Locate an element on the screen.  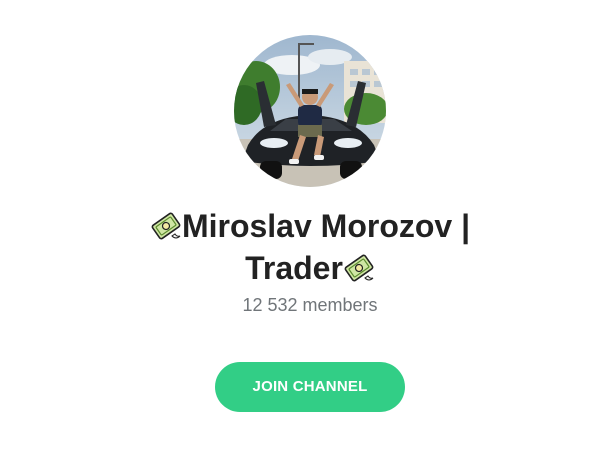
channel-title-part1: Miroslav Morozov | is located at coordinates (326, 226).